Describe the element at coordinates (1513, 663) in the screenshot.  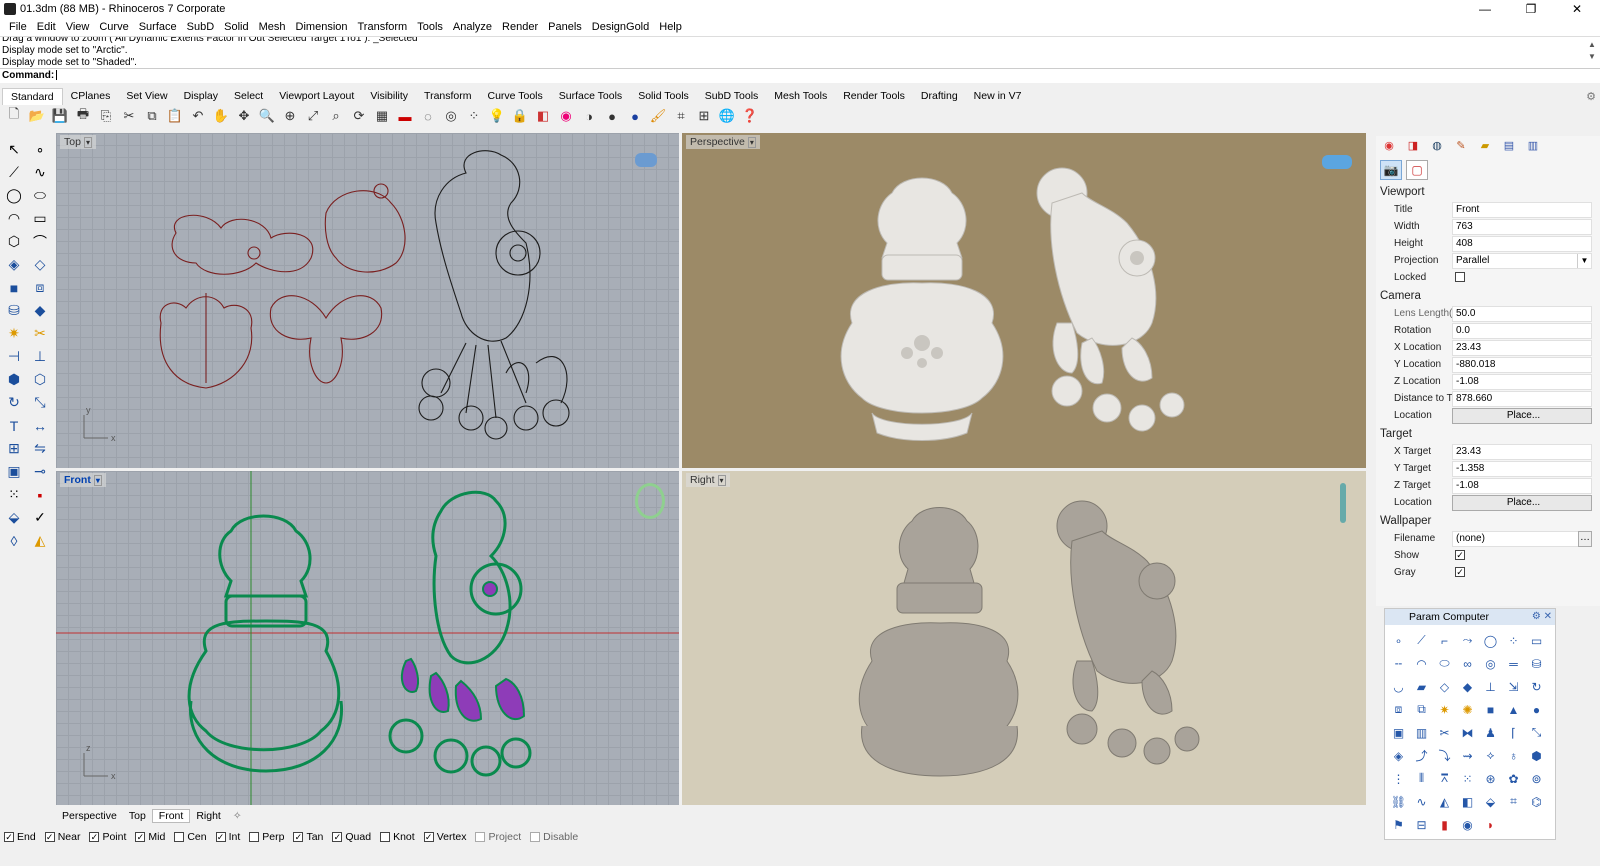
I see `param-tube-icon: ═` at that location.